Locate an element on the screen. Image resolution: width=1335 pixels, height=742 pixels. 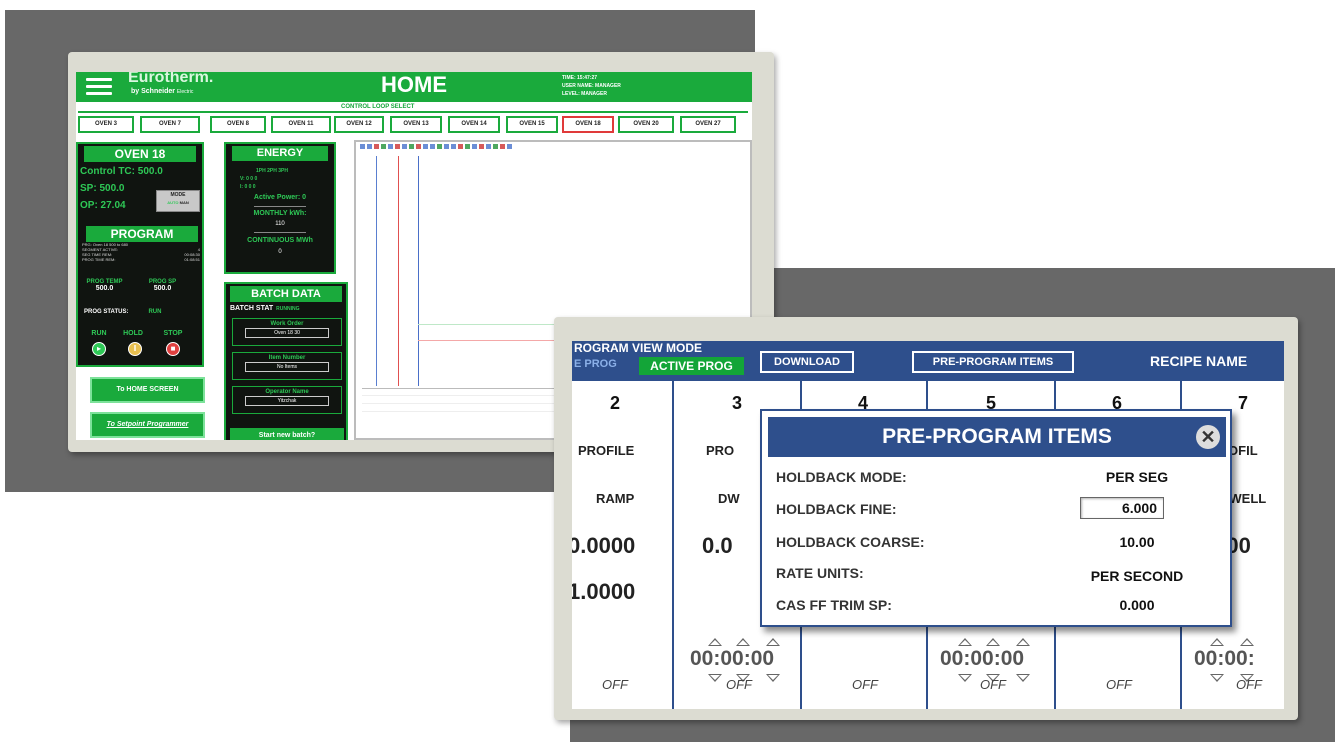
work-order-label: Work Order is located at coordinates (287, 324).